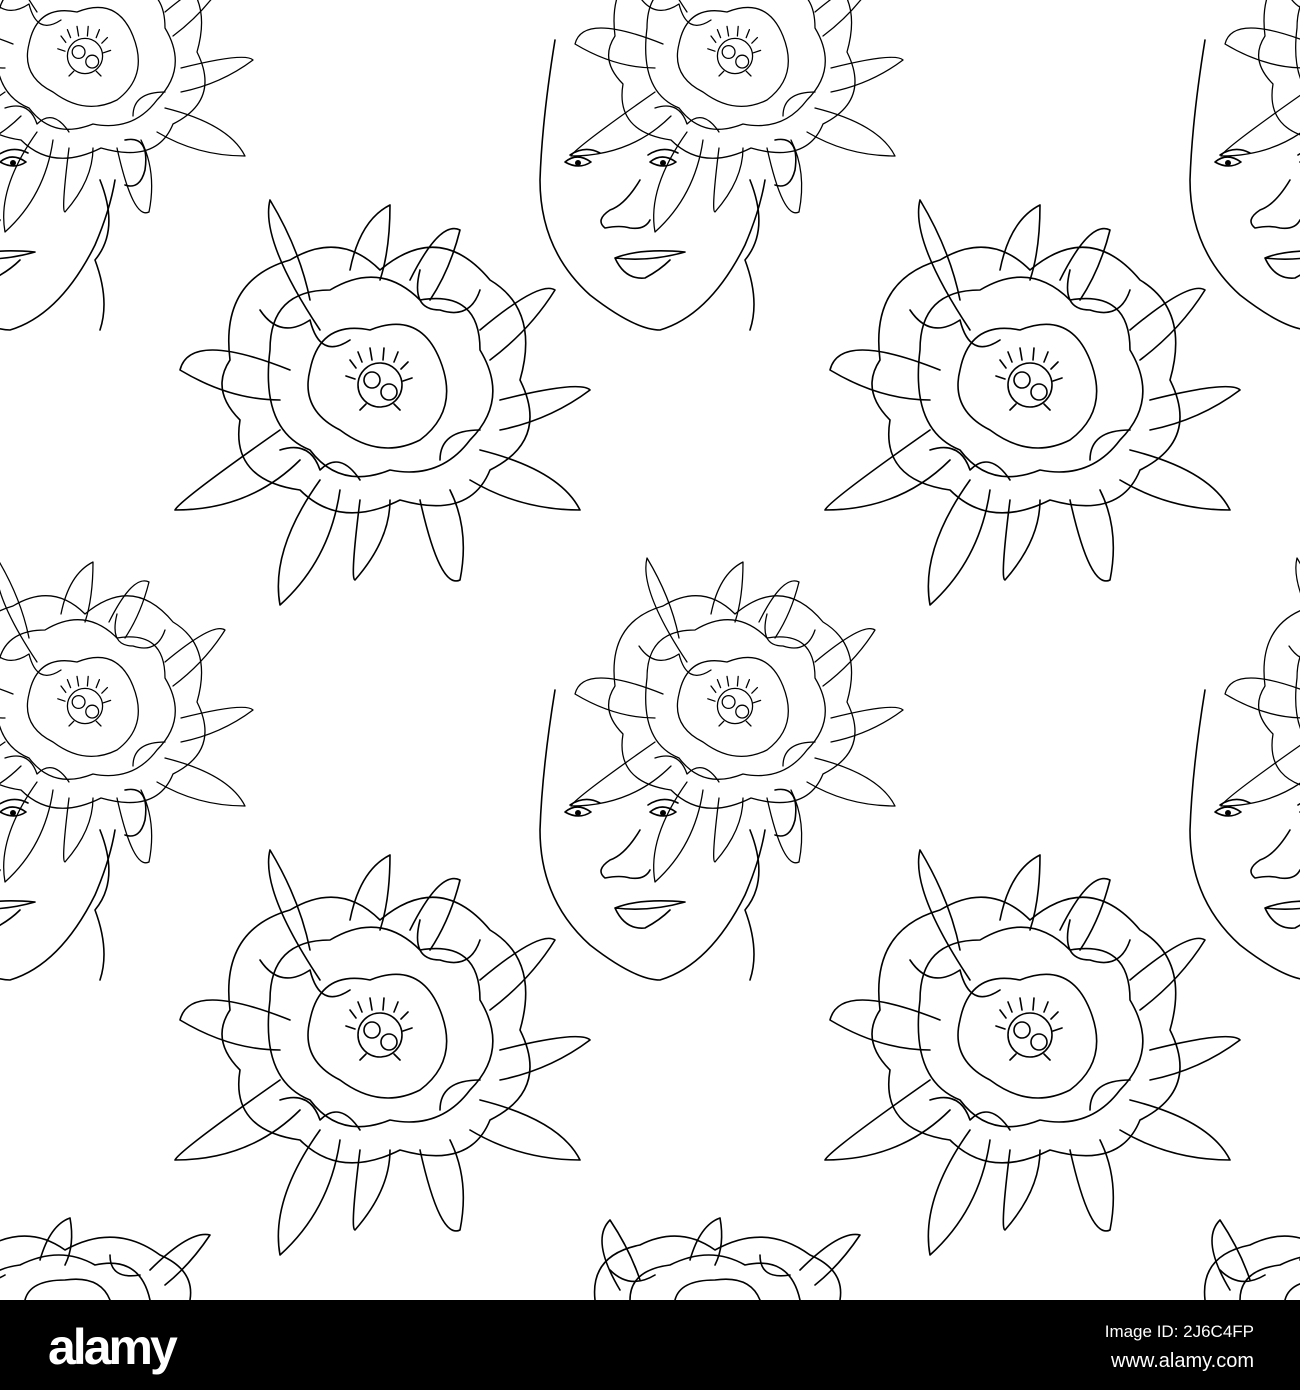  Describe the element at coordinates (113, 1347) in the screenshot. I see `alamy-logo: alamy` at that location.